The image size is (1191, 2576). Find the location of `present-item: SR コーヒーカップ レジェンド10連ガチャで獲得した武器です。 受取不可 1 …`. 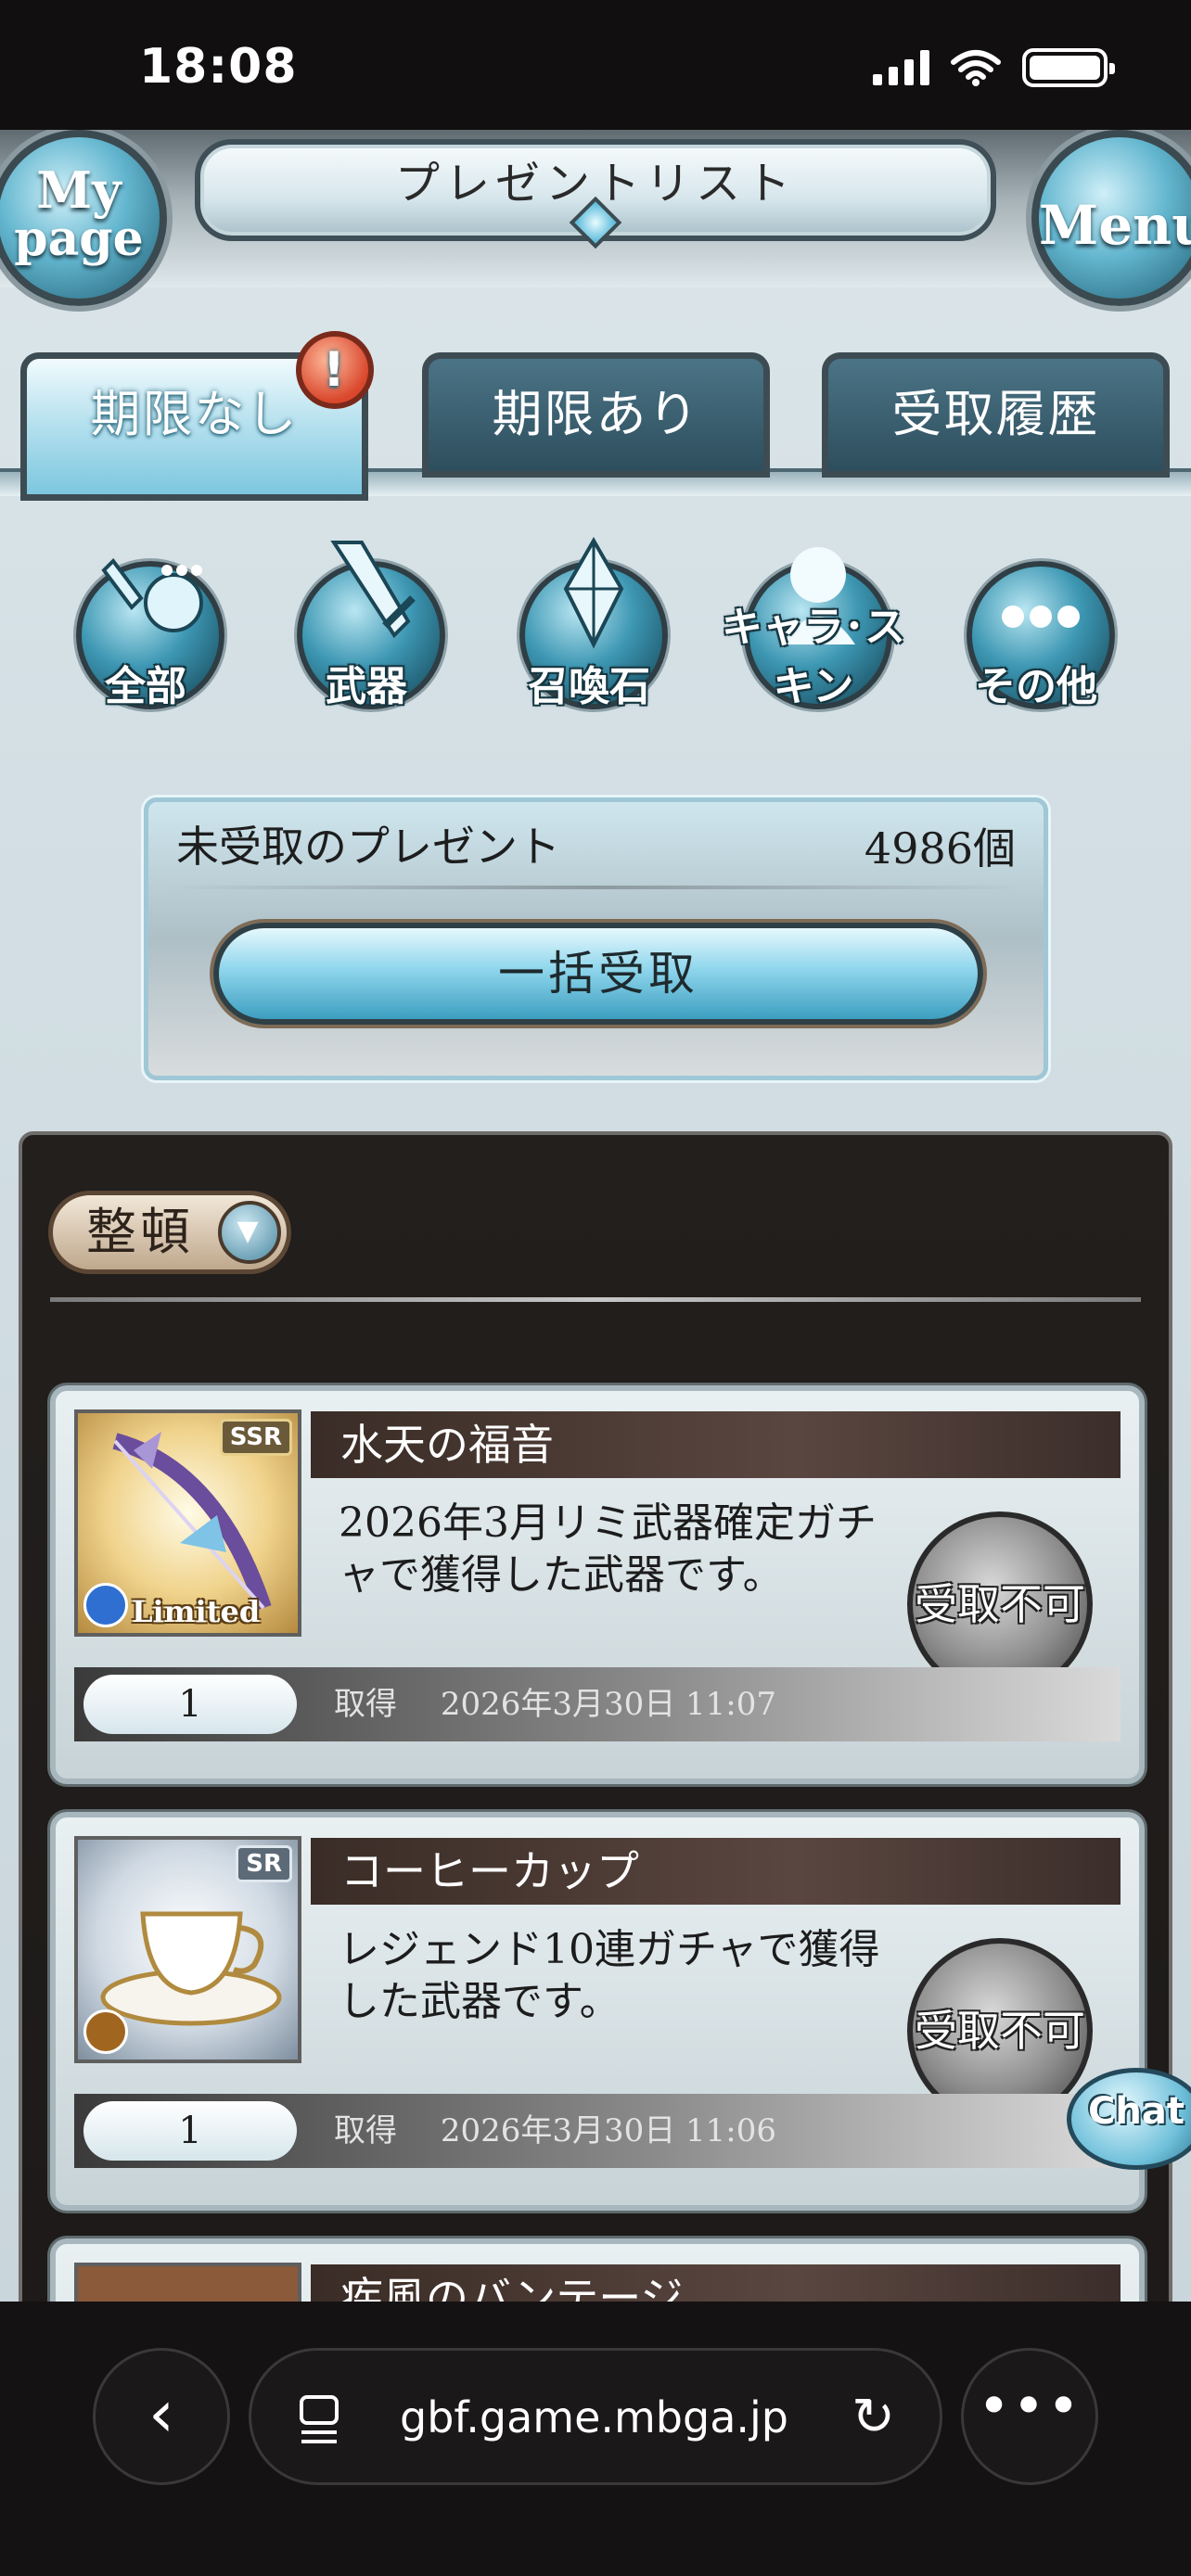

present-item: SR コーヒーカップ レジェンド10連ガチャで獲得した武器です。 受取不可 1 … is located at coordinates (597, 2011).